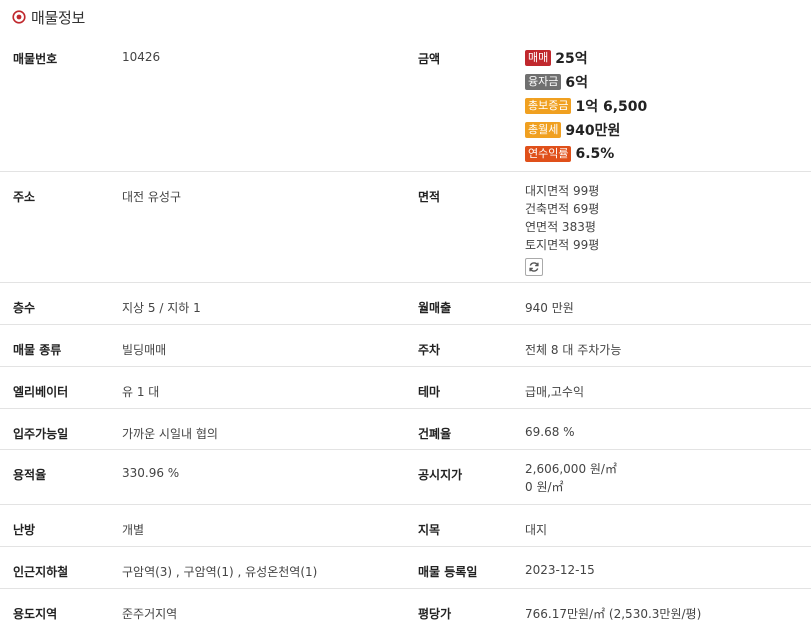 The height and width of the screenshot is (628, 811). What do you see at coordinates (668, 477) in the screenshot?
I see `official-price-list: 2,606,000 원/㎡ 0 원/㎡` at bounding box center [668, 477].